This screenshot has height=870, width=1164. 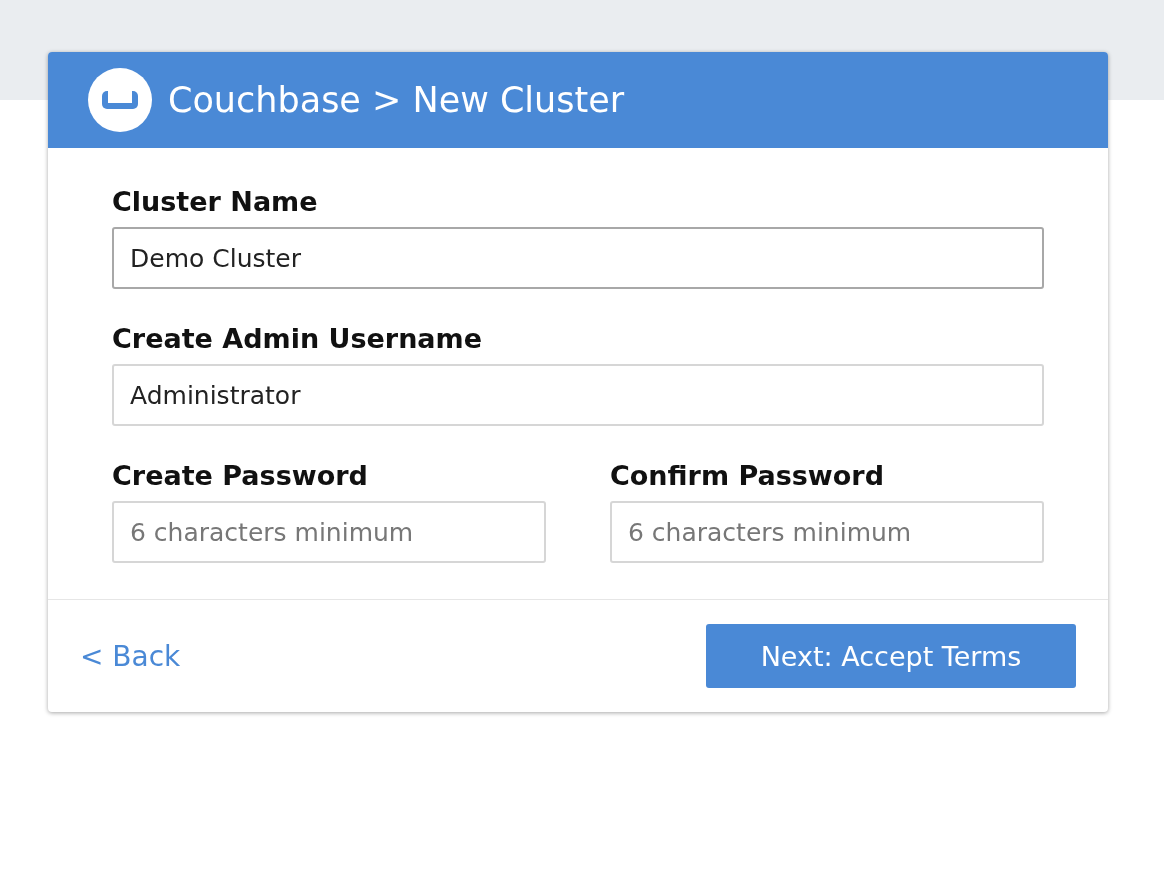 I want to click on logo-icon, so click(x=120, y=100).